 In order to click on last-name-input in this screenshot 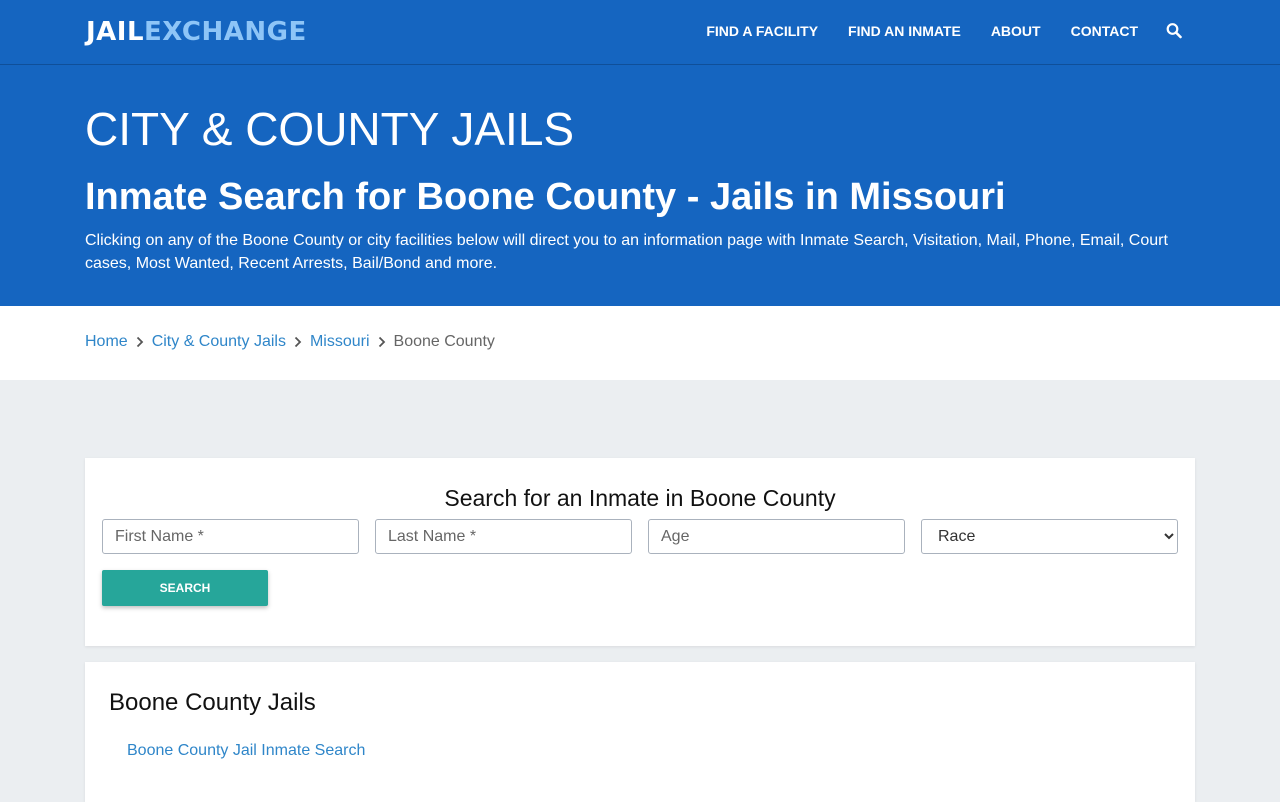, I will do `click(503, 536)`.